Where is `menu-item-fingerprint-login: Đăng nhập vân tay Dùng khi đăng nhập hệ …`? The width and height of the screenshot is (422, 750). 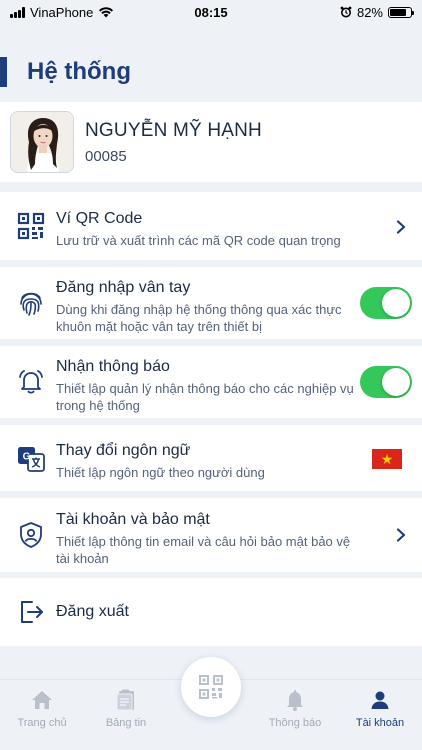 menu-item-fingerprint-login: Đăng nhập vân tay Dùng khi đăng nhập hệ … is located at coordinates (211, 303).